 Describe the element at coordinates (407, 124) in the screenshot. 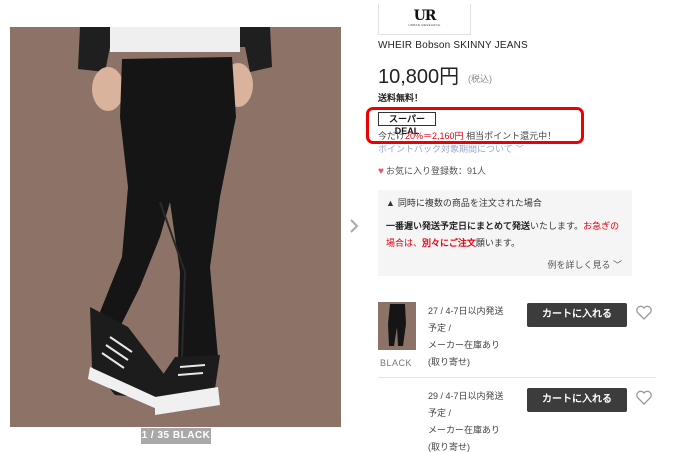

I see `super-deal-badge: スーパーDEAL` at that location.